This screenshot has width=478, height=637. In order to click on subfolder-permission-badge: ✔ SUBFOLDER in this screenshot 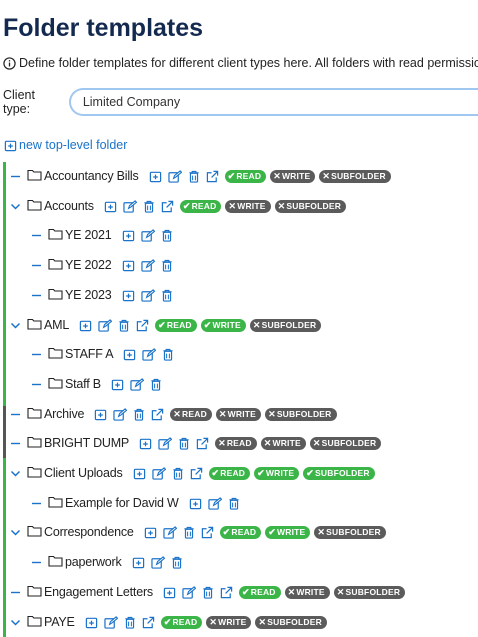, I will do `click(339, 473)`.